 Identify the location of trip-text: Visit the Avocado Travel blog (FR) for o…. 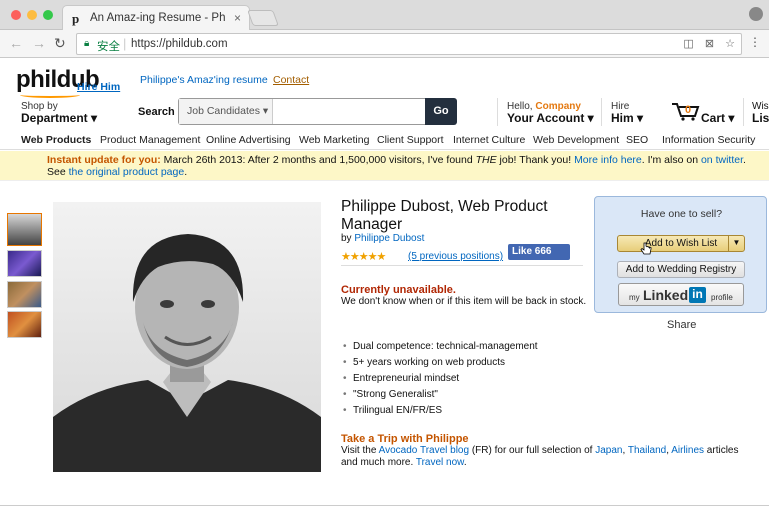
(540, 456).